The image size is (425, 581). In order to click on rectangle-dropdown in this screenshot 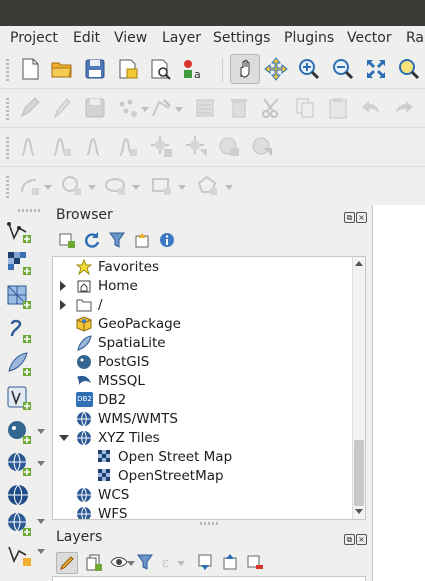, I will do `click(182, 187)`.